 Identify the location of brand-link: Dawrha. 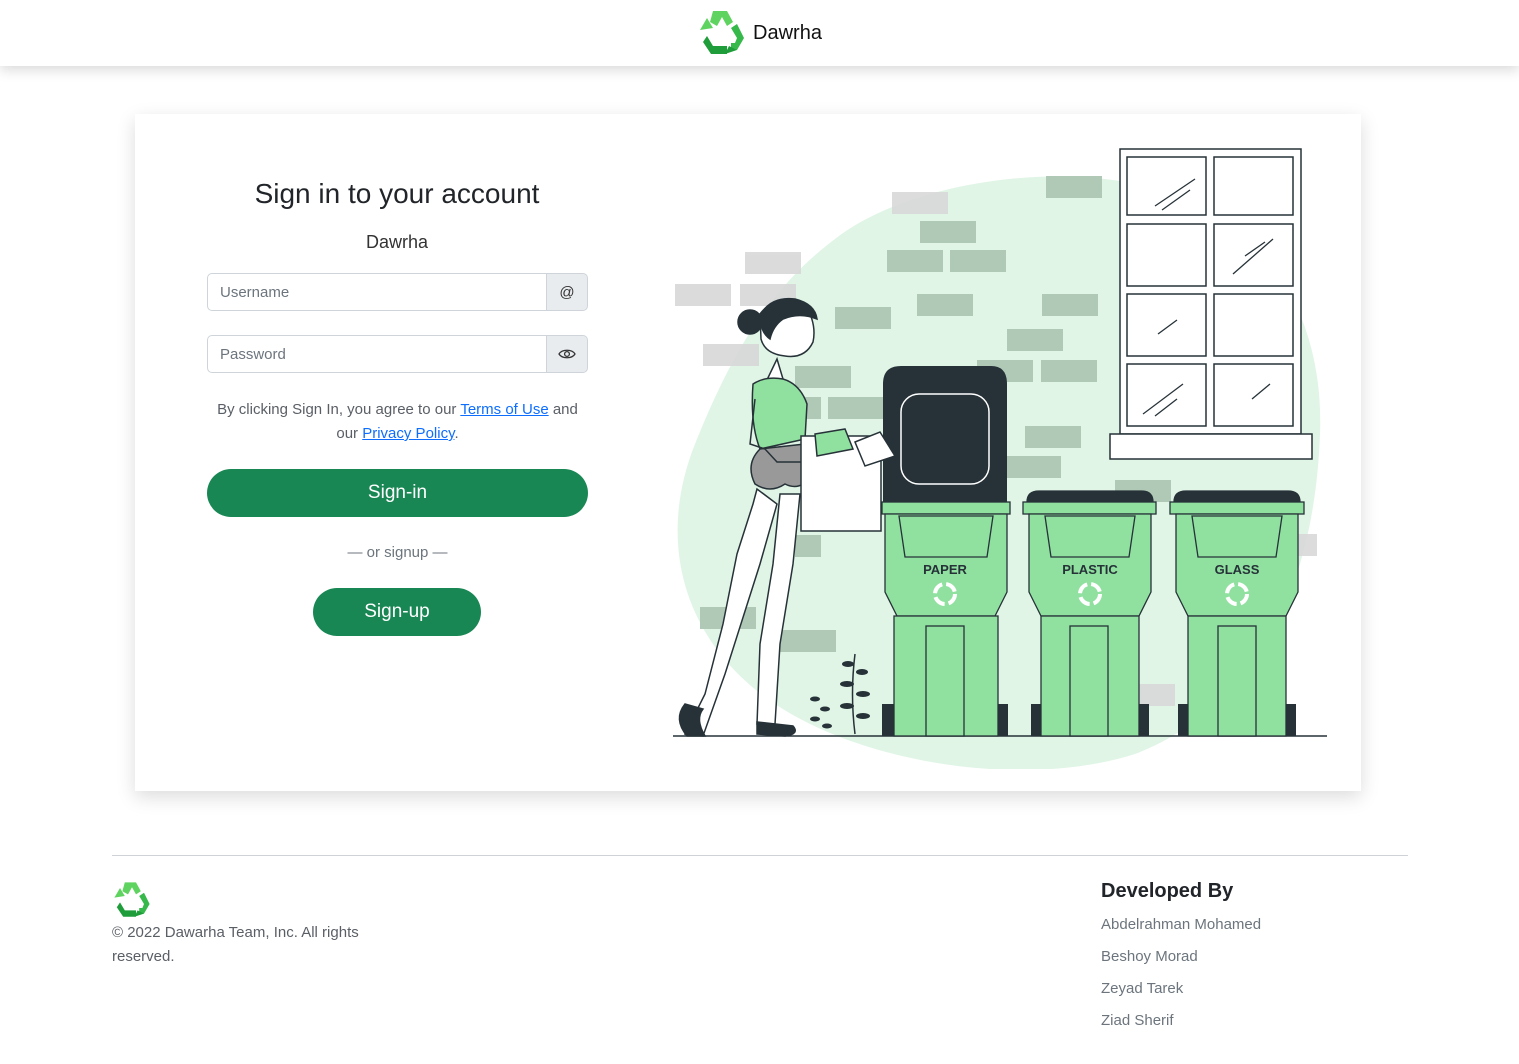
(759, 33).